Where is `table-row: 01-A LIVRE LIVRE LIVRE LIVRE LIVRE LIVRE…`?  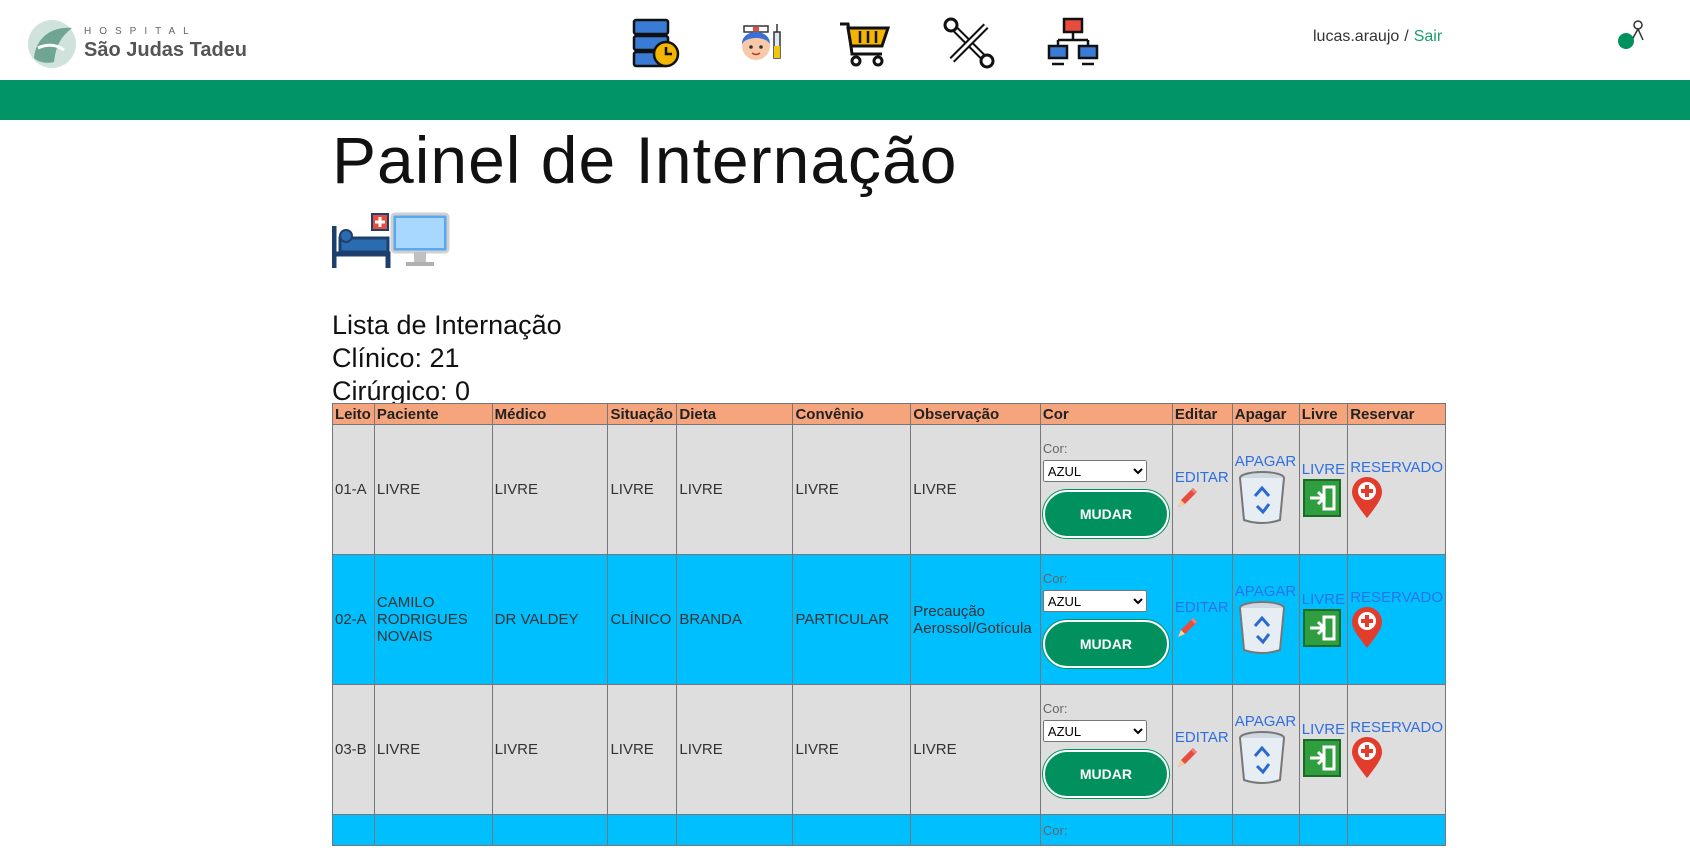 table-row: 01-A LIVRE LIVRE LIVRE LIVRE LIVRE LIVRE… is located at coordinates (889, 489).